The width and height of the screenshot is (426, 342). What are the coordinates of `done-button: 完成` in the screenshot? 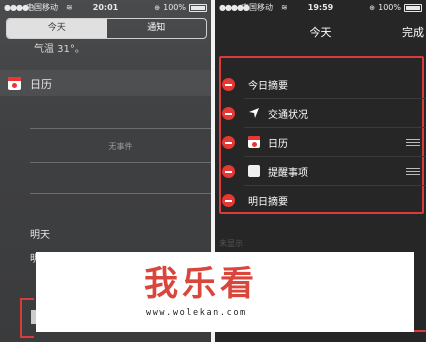 It's located at (413, 32).